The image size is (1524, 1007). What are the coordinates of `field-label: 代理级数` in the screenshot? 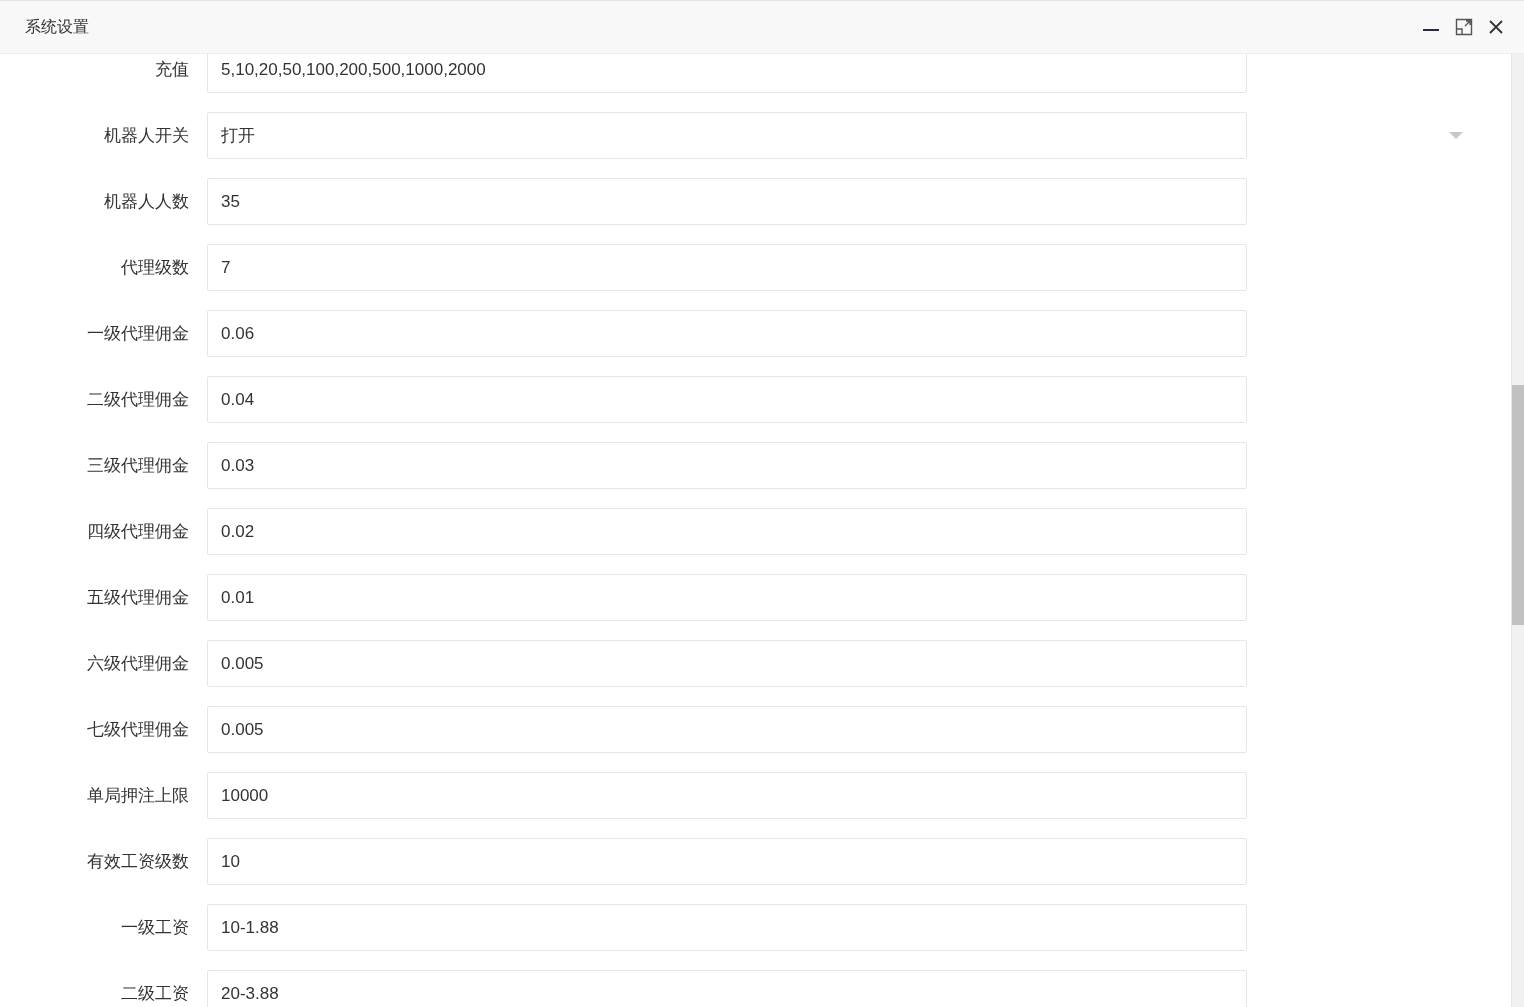 It's located at (155, 268).